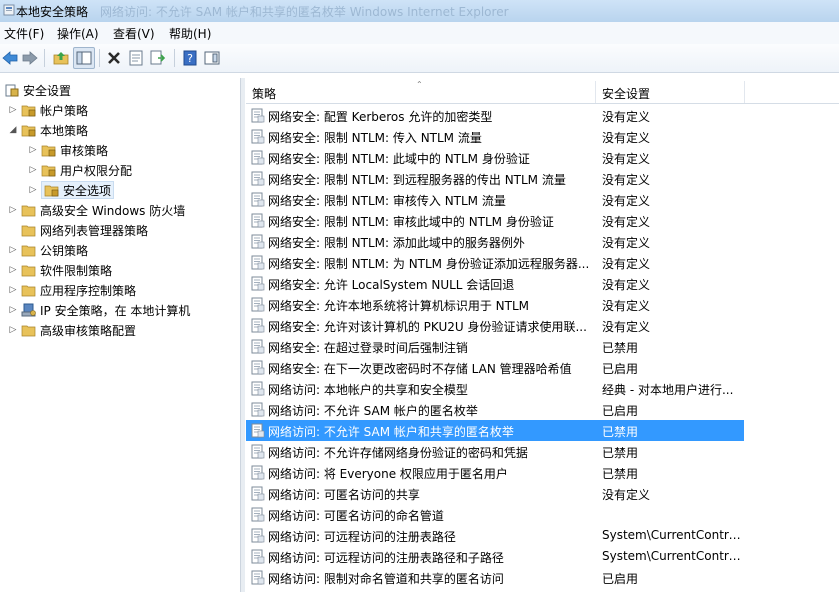  Describe the element at coordinates (670, 92) in the screenshot. I see `column-header-setting: 安全设置` at that location.